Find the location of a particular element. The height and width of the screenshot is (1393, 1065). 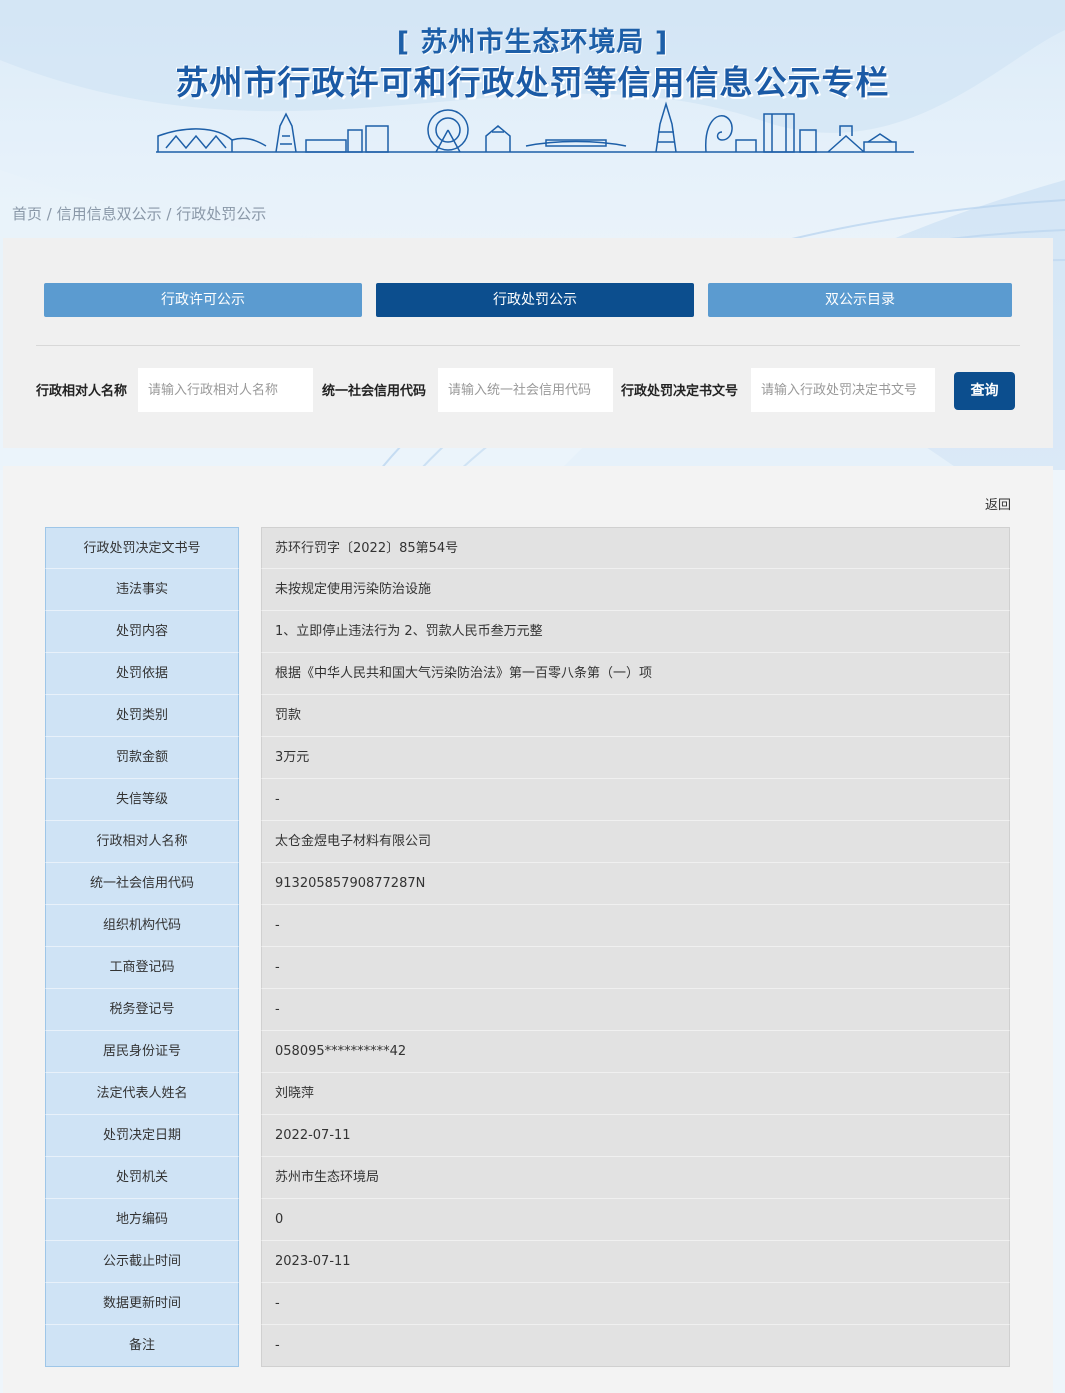

field-key: 处罚决定日期 is located at coordinates (142, 1136).